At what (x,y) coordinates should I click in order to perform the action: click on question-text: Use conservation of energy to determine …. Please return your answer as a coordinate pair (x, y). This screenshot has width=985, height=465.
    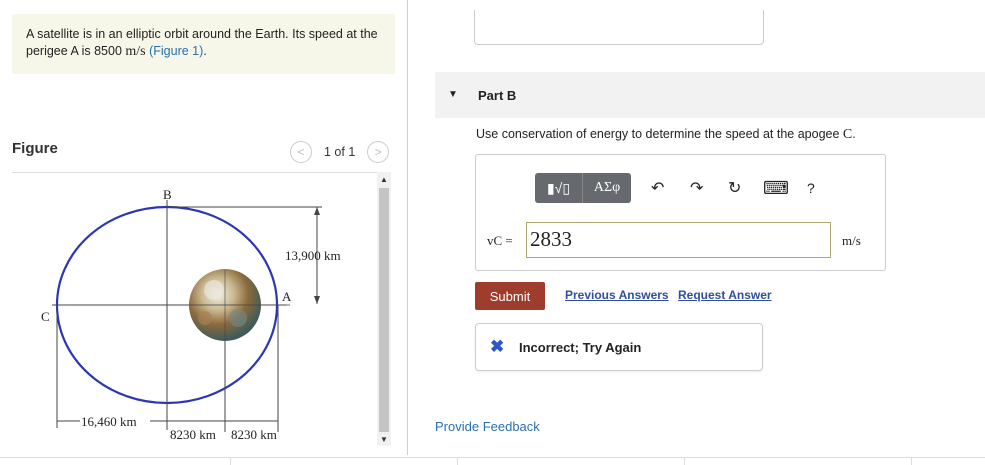
    Looking at the image, I should click on (666, 135).